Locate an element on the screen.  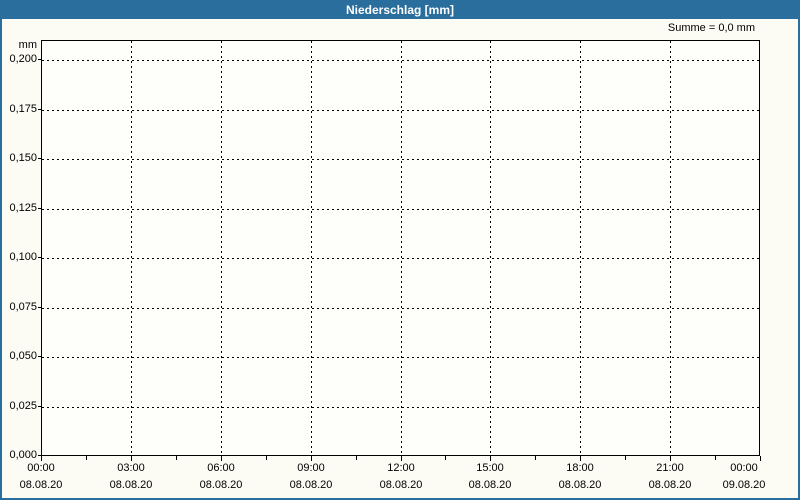
y-tick-label: 0,200 is located at coordinates (23, 59).